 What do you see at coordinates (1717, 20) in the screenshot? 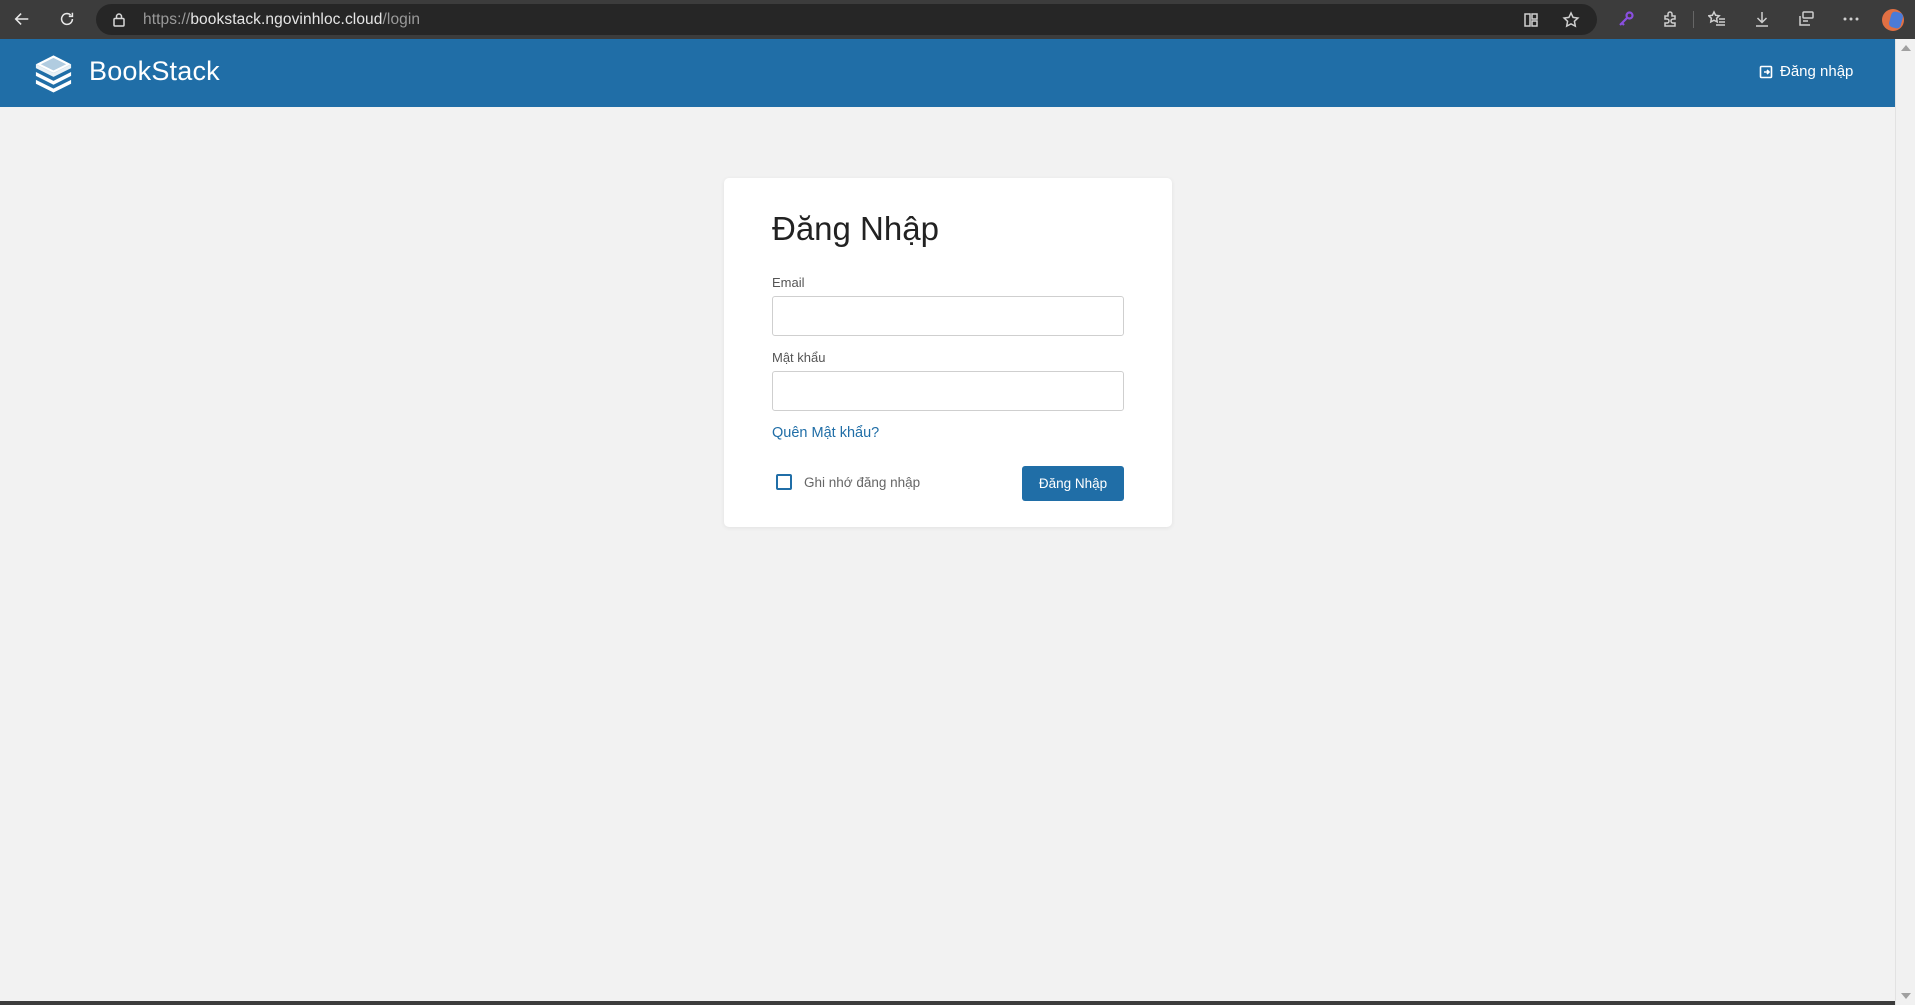
I see `favorites-list-icon` at bounding box center [1717, 20].